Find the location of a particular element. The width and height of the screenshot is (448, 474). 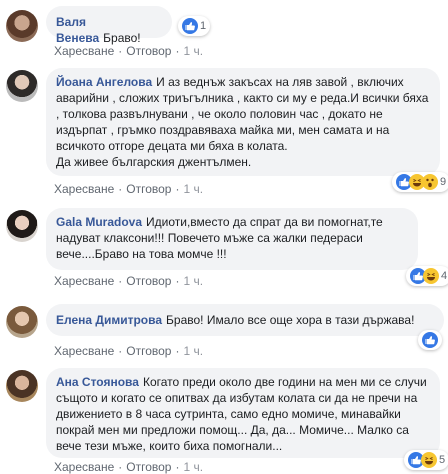

reactions-summary: 4 is located at coordinates (427, 276).